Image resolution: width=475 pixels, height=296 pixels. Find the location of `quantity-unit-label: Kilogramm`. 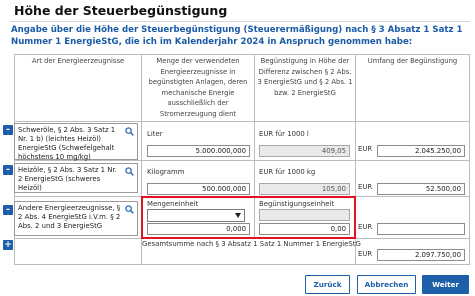

quantity-unit-label: Kilogramm is located at coordinates (166, 172).